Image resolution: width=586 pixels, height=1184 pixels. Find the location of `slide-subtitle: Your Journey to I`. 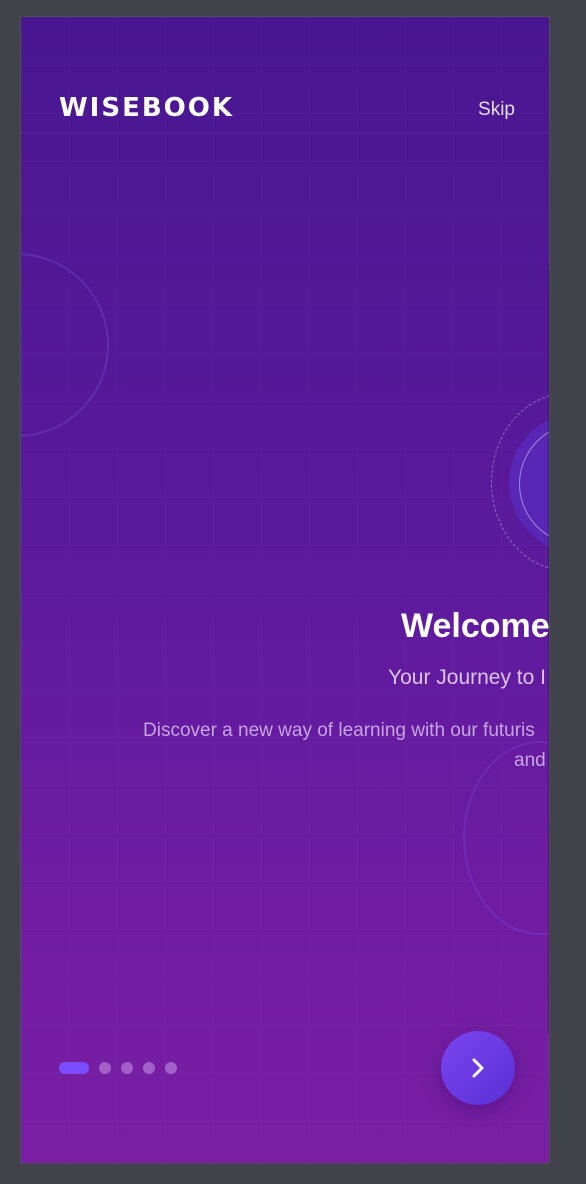

slide-subtitle: Your Journey to I is located at coordinates (467, 677).